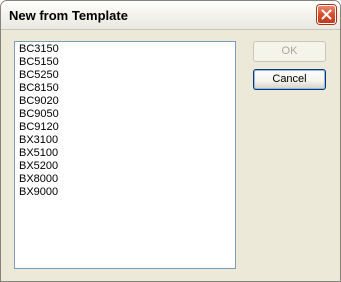 This screenshot has width=341, height=282. What do you see at coordinates (125, 62) in the screenshot?
I see `list-item: BC5150` at bounding box center [125, 62].